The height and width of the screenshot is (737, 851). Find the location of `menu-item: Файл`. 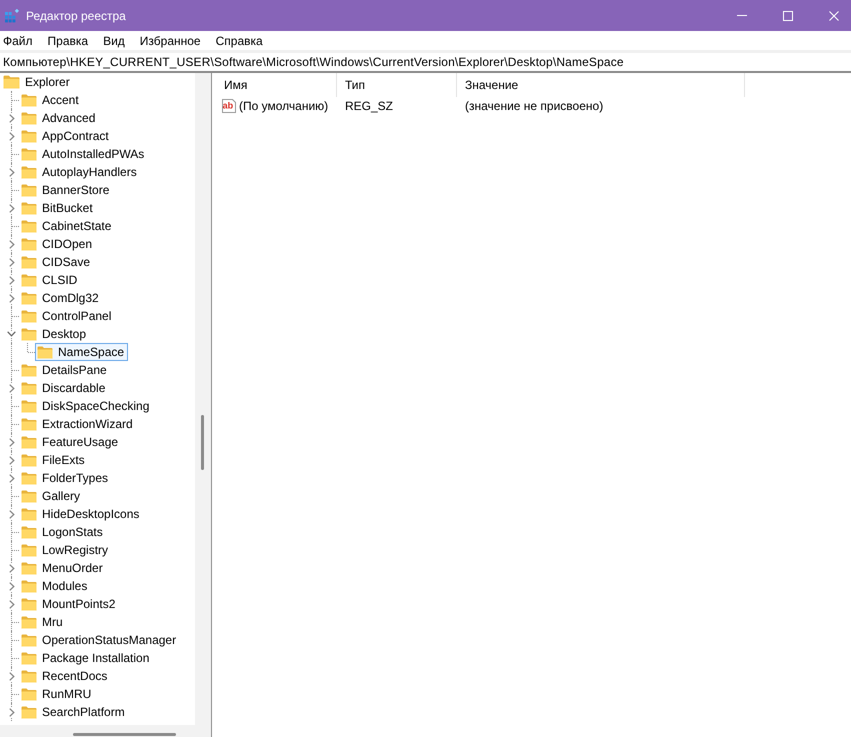

menu-item: Файл is located at coordinates (18, 40).